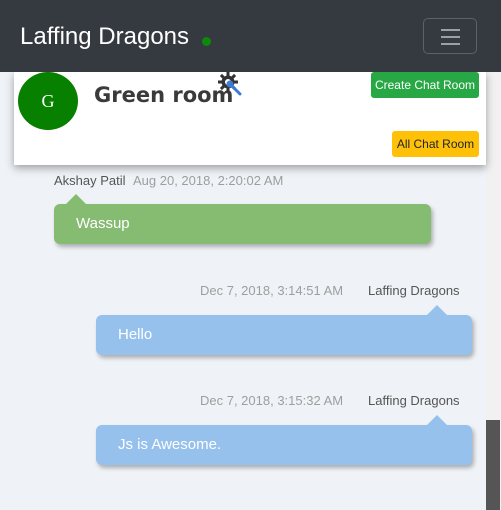  I want to click on gear-wrench-icon, so click(230, 85).